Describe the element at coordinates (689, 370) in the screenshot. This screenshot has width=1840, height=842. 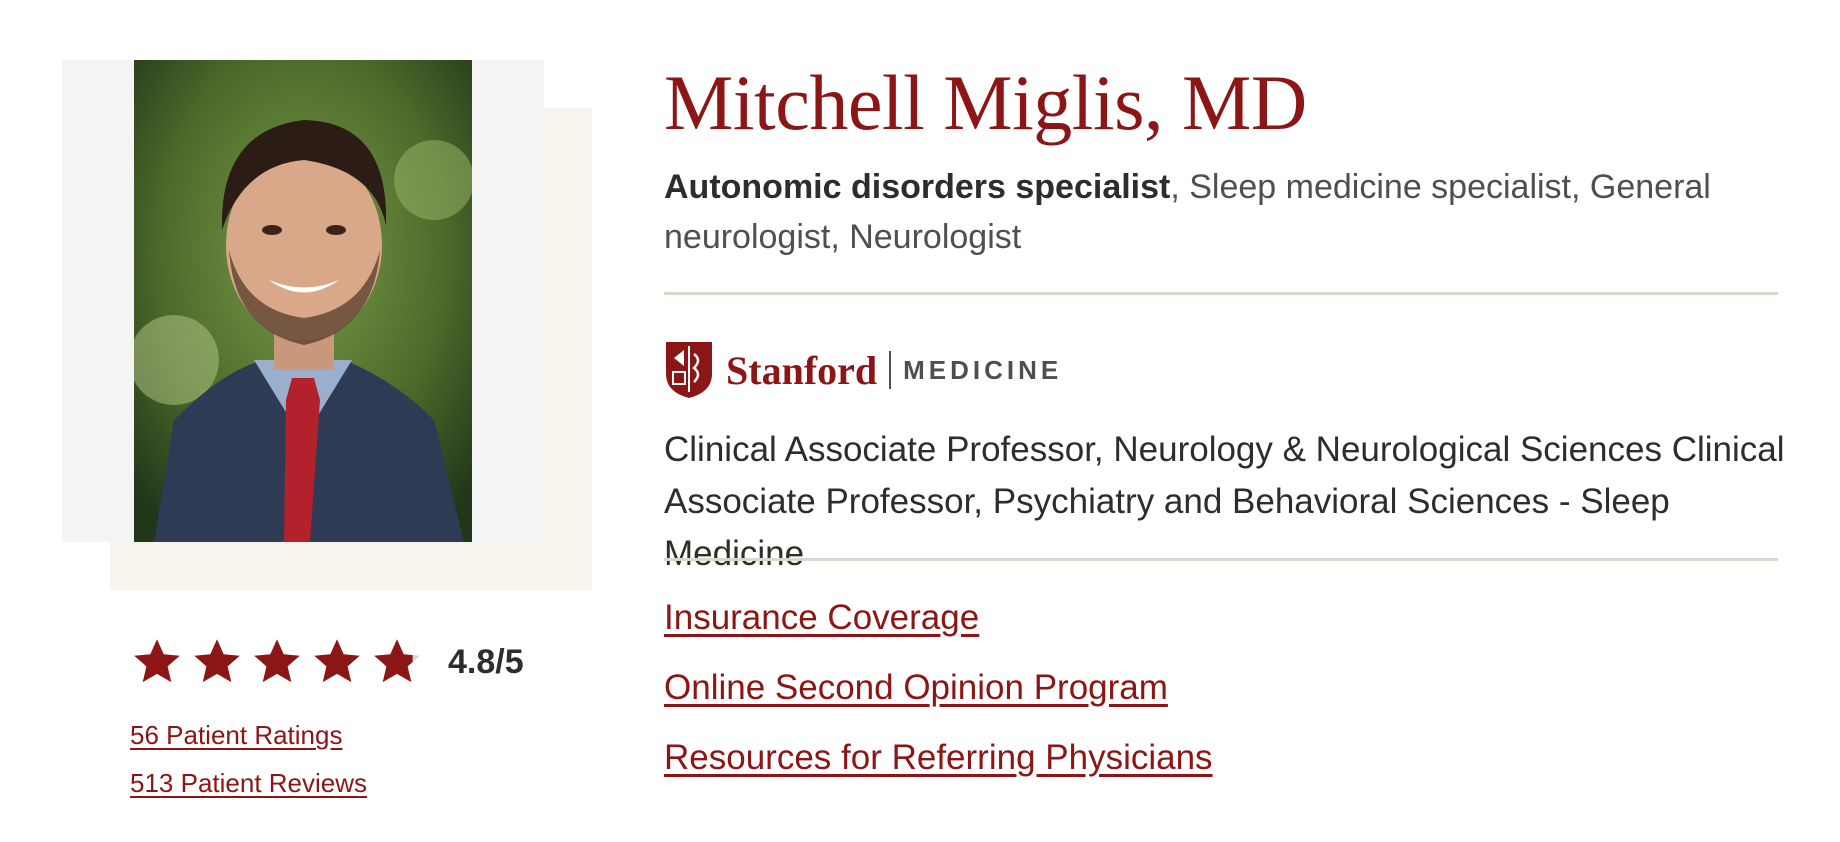
I see `stanford-shield-icon` at that location.